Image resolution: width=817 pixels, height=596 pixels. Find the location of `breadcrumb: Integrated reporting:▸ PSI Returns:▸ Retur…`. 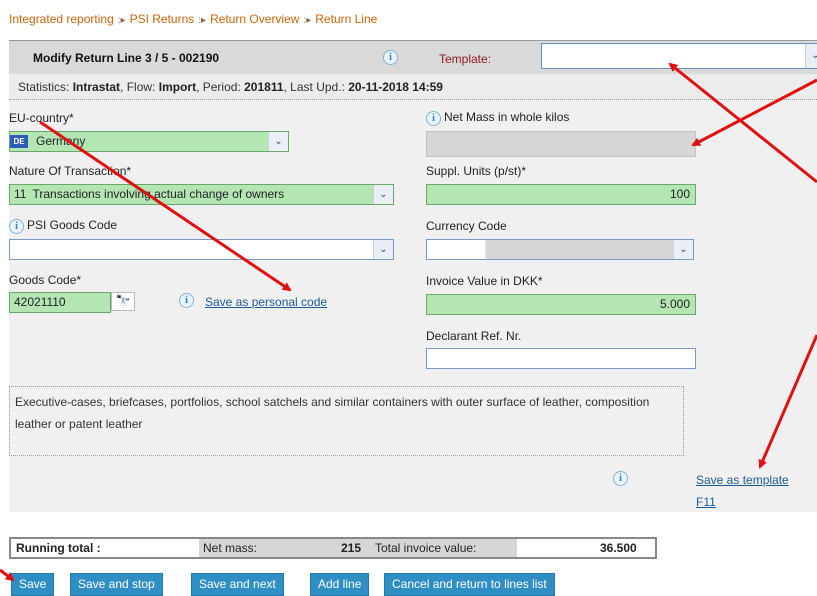

breadcrumb: Integrated reporting:▸ PSI Returns:▸ Retur… is located at coordinates (193, 19).